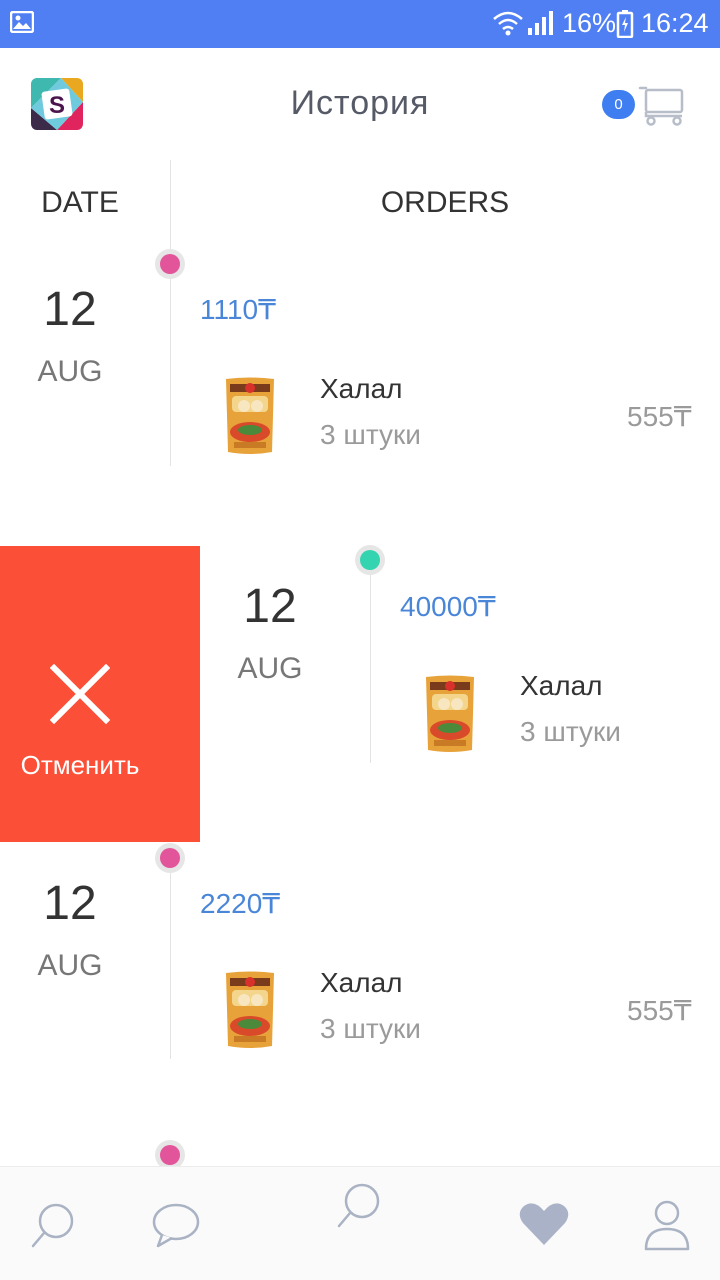 The height and width of the screenshot is (1280, 720). I want to click on heart-icon, so click(544, 1224).